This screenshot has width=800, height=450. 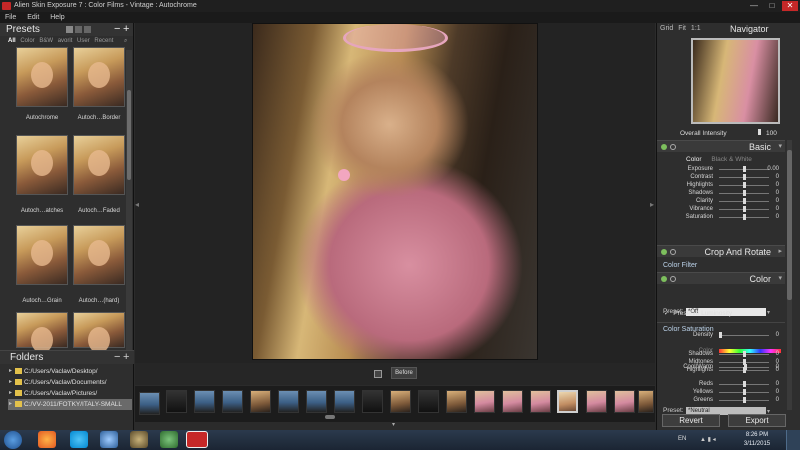 What do you see at coordinates (793, 440) in the screenshot?
I see `show-desktop-button` at bounding box center [793, 440].